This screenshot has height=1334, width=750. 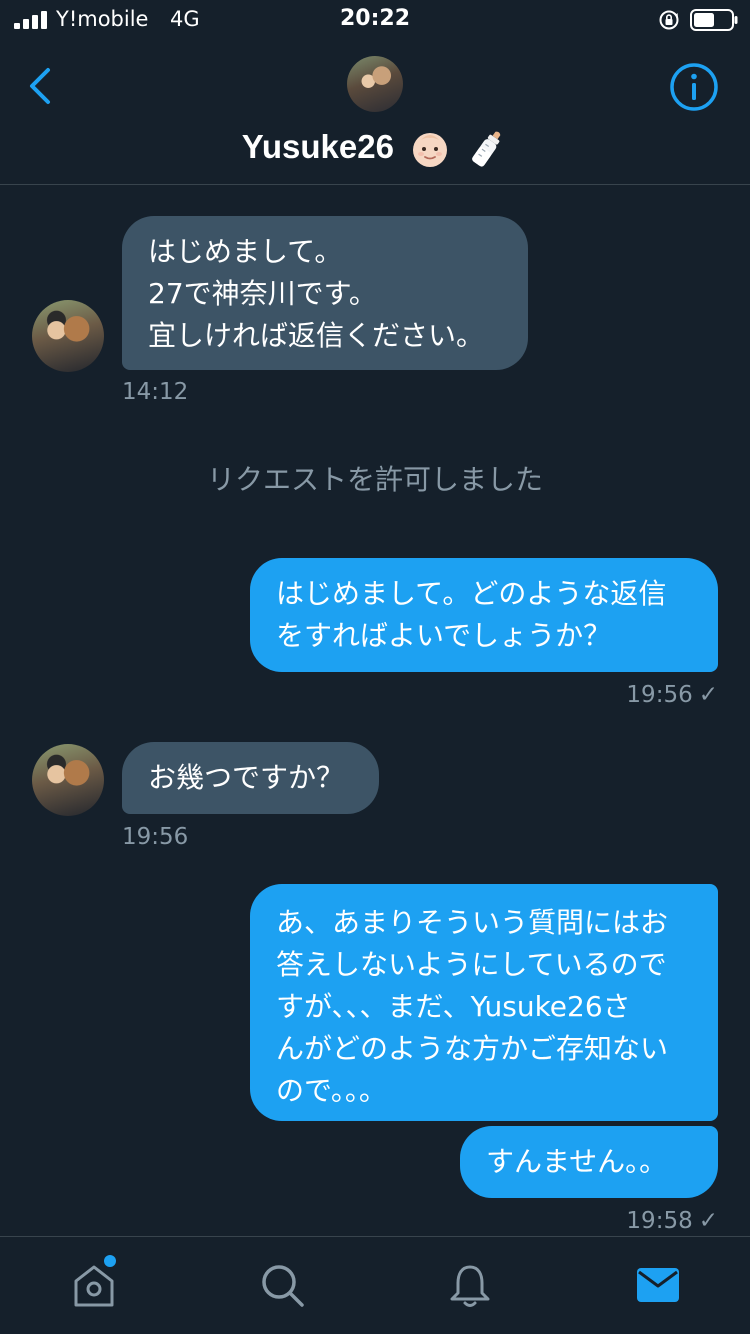 What do you see at coordinates (317, 146) in the screenshot?
I see `user-display-name: Yusuke26` at bounding box center [317, 146].